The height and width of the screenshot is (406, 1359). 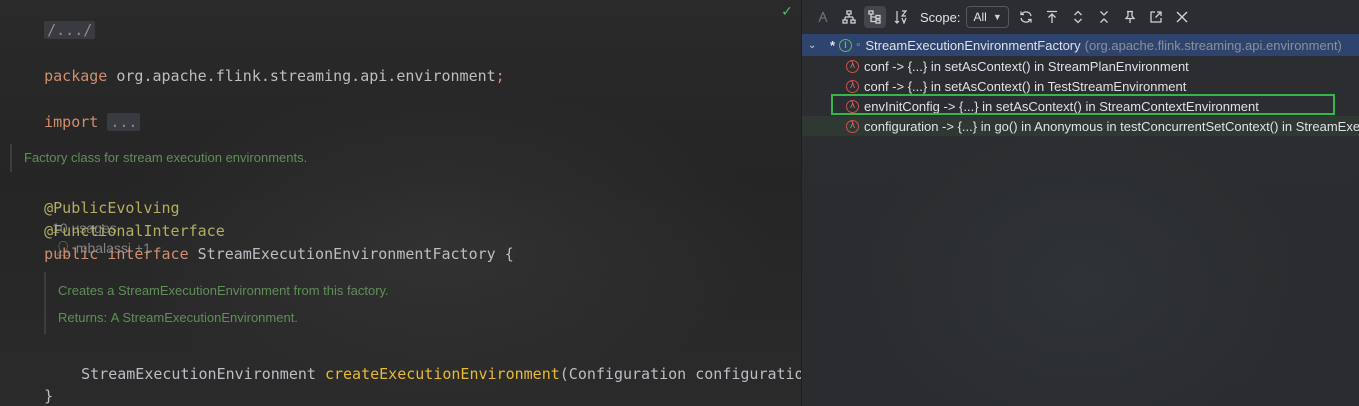 I want to click on returns-label: Returns:, so click(x=83, y=317).